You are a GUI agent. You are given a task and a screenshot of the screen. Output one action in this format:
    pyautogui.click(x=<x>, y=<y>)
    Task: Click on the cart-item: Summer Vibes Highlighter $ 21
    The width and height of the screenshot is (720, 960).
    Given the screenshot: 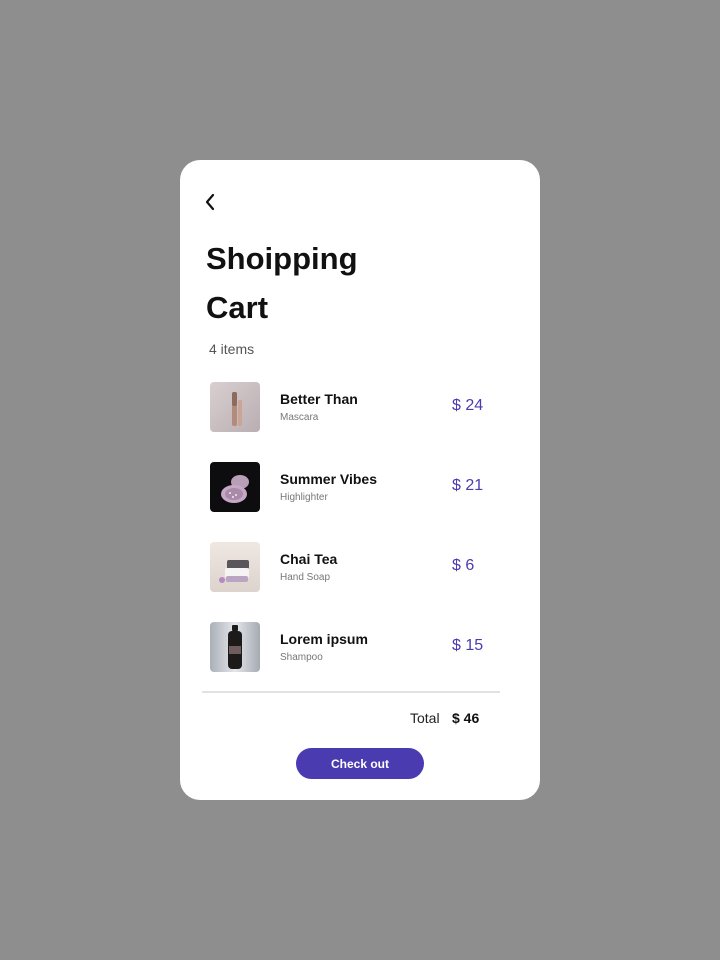 What is the action you would take?
    pyautogui.click(x=350, y=488)
    